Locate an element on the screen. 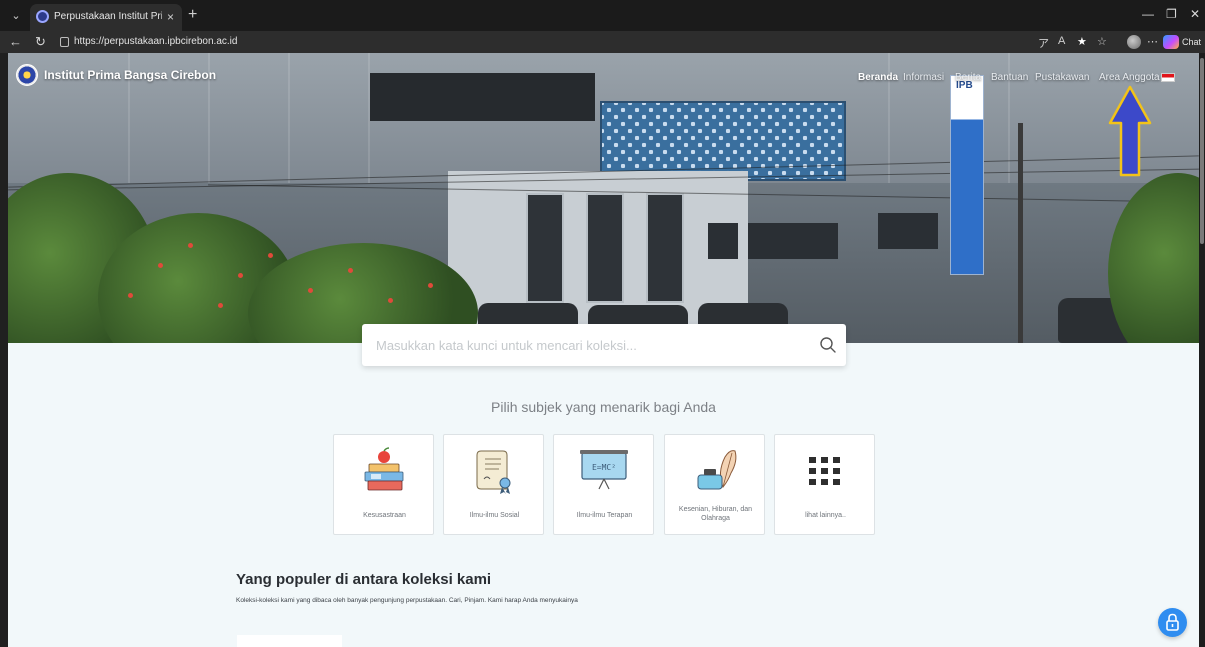  scrollbar-thumb is located at coordinates (1202, 151).